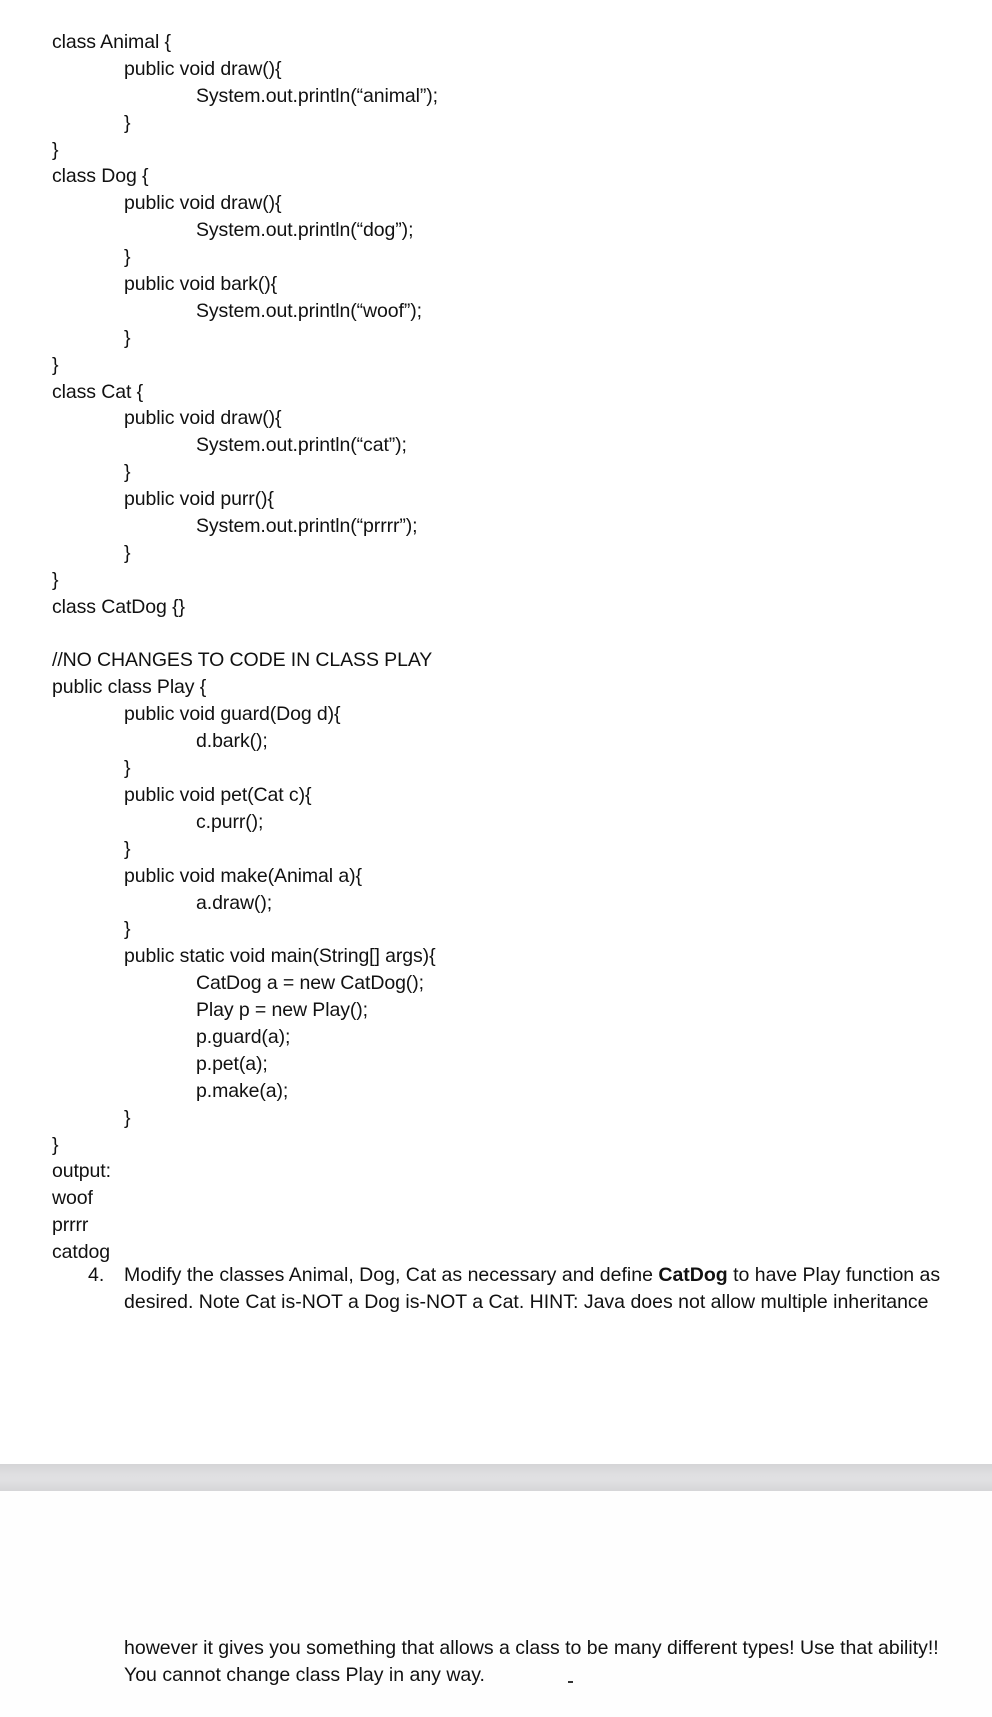  Describe the element at coordinates (242, 660) in the screenshot. I see `code-line: //NO CHANGES TO CODE IN CLASS PLAY` at that location.